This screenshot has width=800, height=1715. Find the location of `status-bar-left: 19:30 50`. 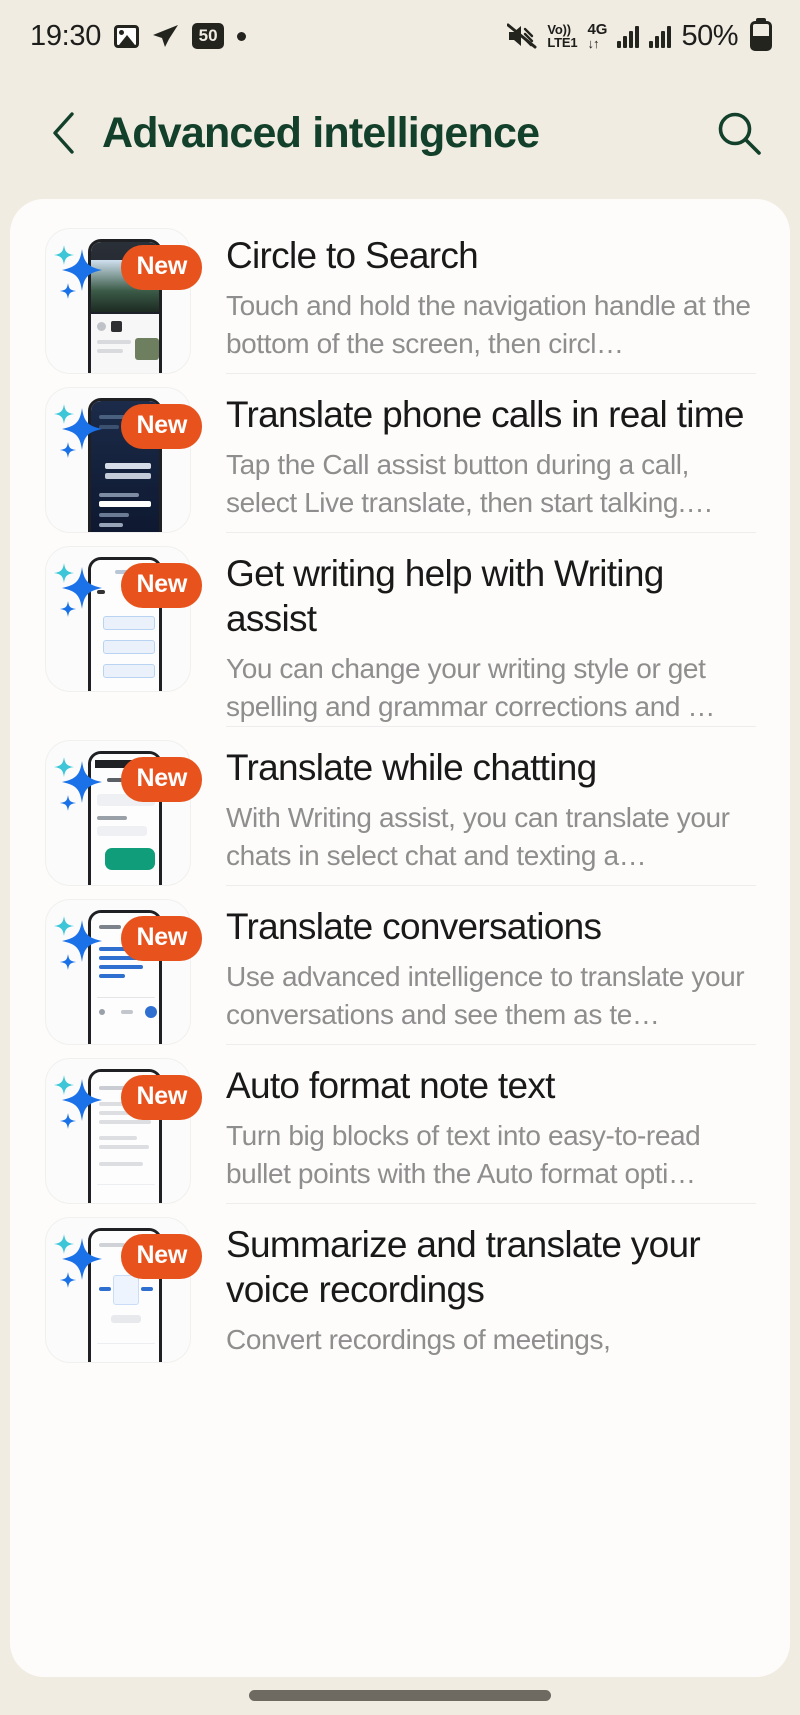

status-bar-left: 19:30 50 is located at coordinates (138, 36).